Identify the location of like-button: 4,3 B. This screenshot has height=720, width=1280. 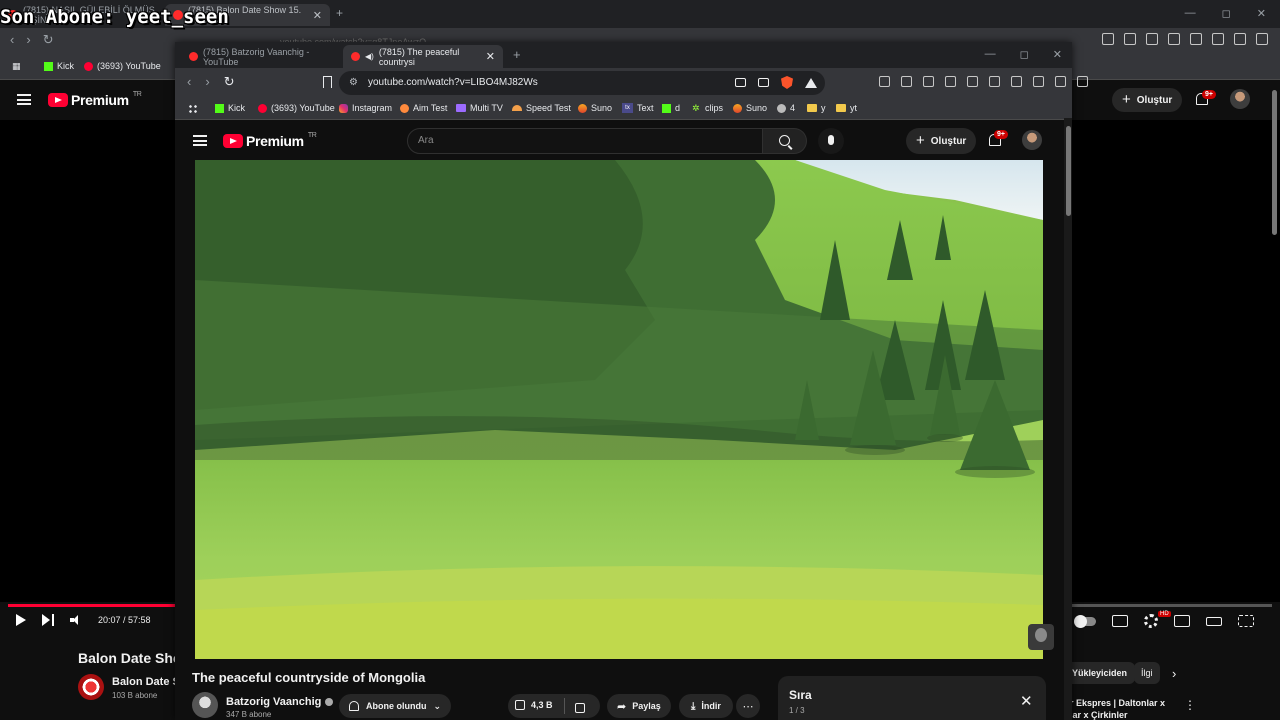
(534, 705).